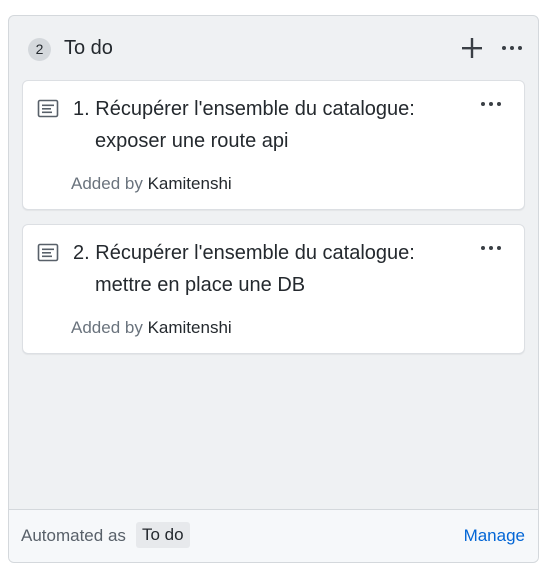 This screenshot has height=572, width=559. I want to click on manage-automation-link: Manage, so click(494, 536).